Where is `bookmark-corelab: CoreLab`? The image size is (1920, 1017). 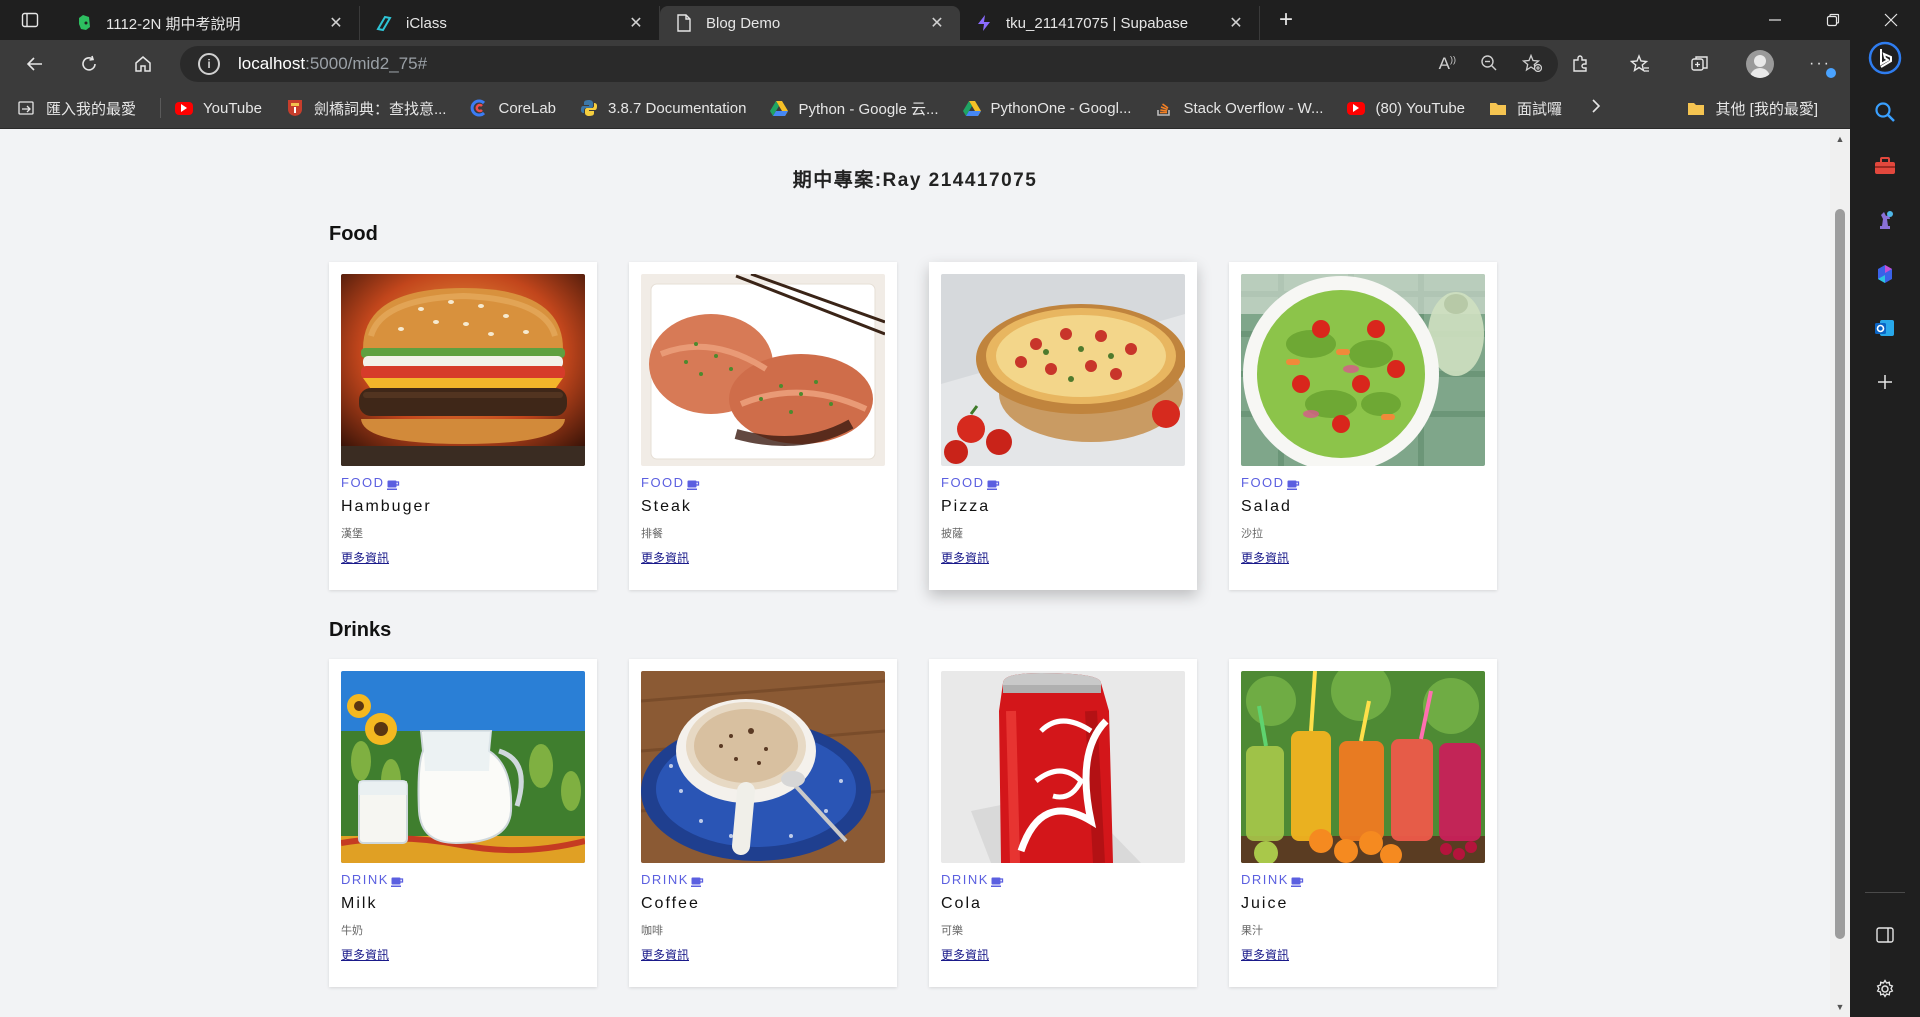
bookmark-corelab: CoreLab is located at coordinates (513, 108).